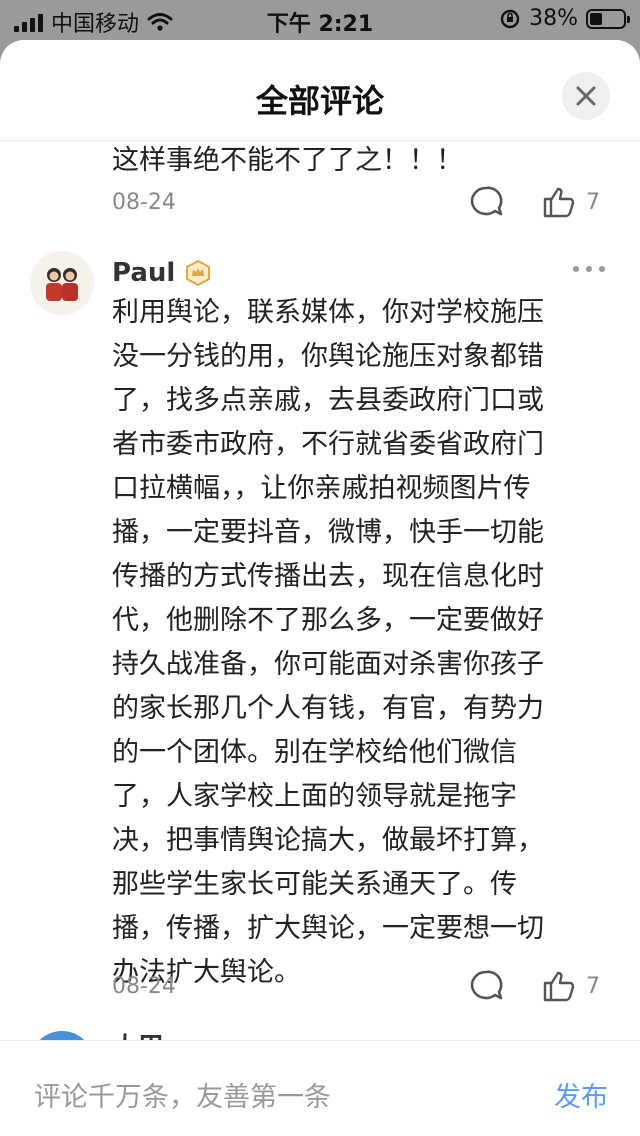 The height and width of the screenshot is (1136, 640). I want to click on comment-line: 代，他删除不了那么多，一定要做好, so click(328, 620).